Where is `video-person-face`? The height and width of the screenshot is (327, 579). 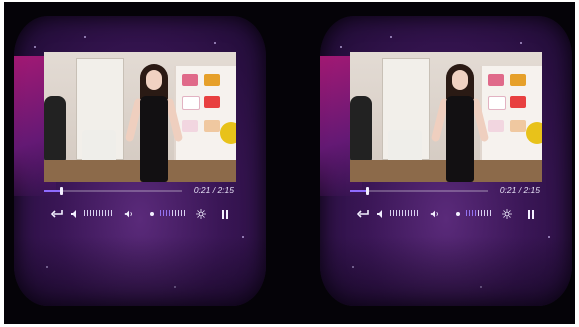 video-person-face is located at coordinates (154, 80).